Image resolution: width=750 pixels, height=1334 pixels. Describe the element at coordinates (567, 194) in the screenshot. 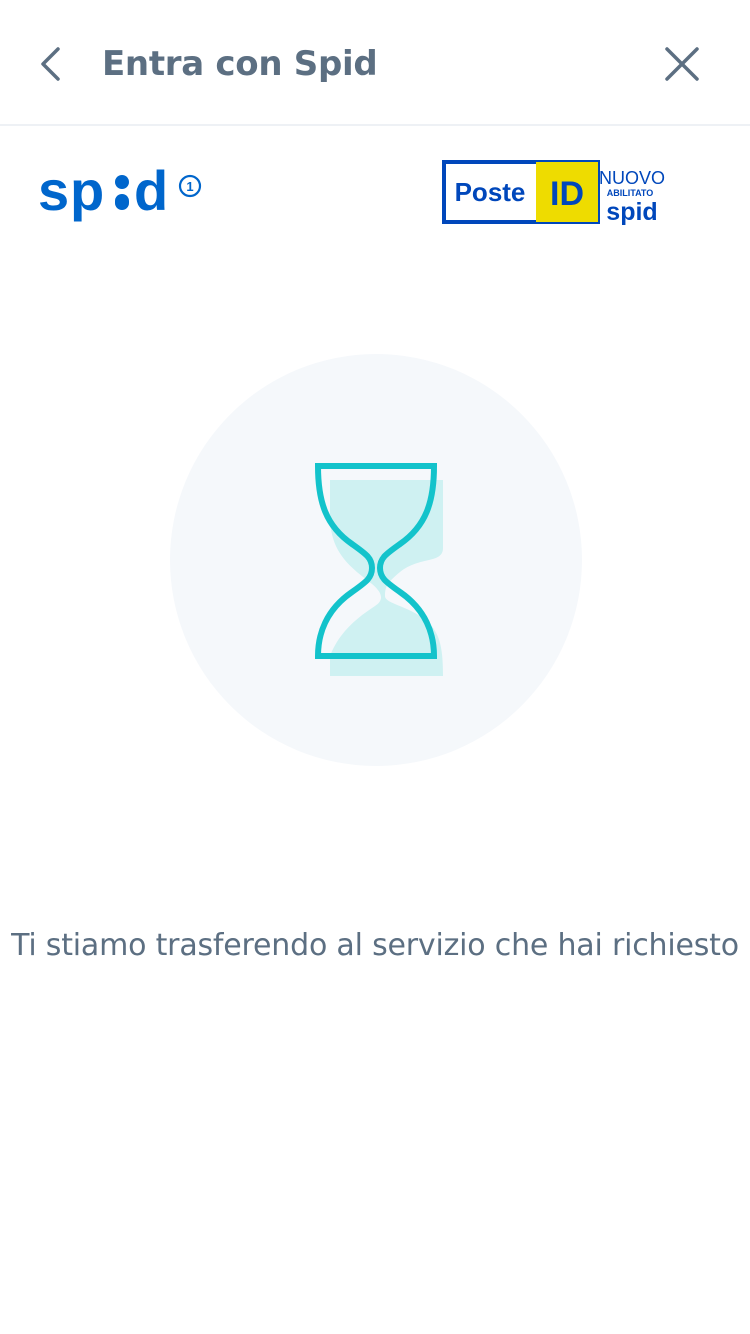

I see `posteid-id: ID` at that location.